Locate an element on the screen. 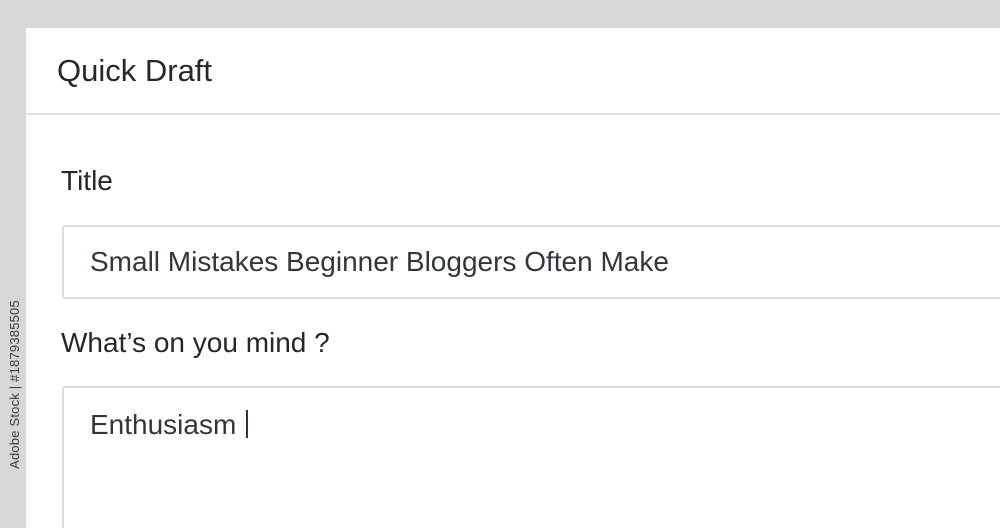 Image resolution: width=1000 pixels, height=528 pixels. text-caret is located at coordinates (247, 424).